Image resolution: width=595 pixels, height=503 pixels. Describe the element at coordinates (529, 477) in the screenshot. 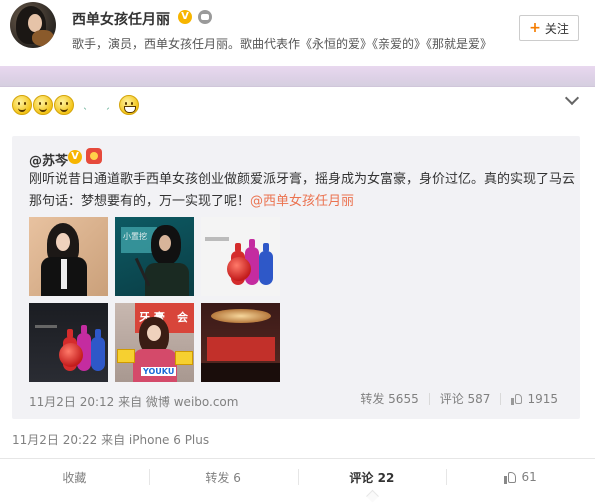

I see `like-label: 61` at that location.